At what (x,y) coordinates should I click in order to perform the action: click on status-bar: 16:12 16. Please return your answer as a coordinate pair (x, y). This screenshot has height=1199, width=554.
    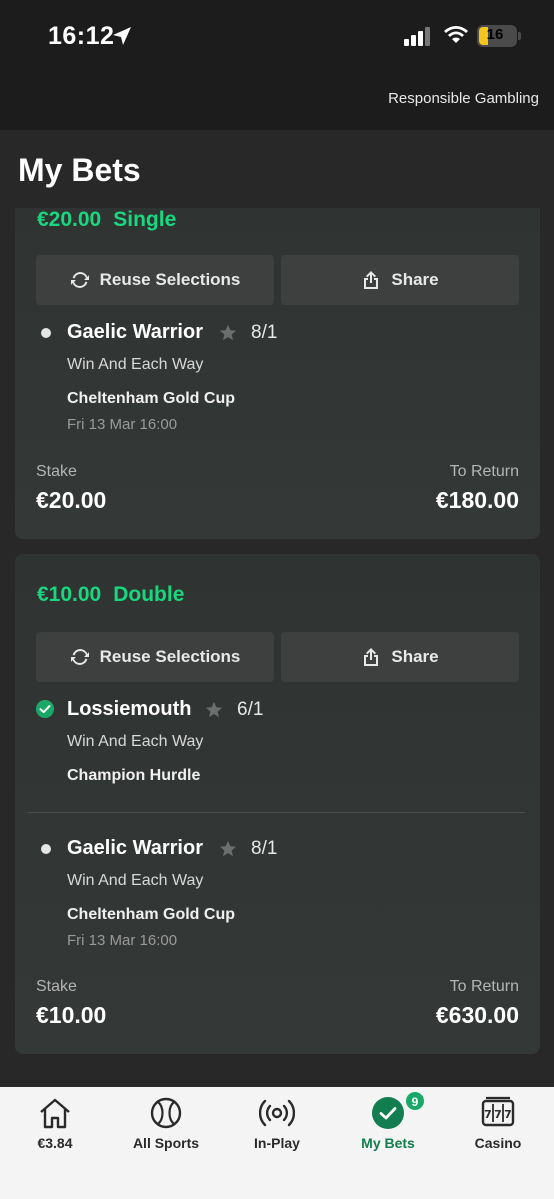
    Looking at the image, I should click on (277, 40).